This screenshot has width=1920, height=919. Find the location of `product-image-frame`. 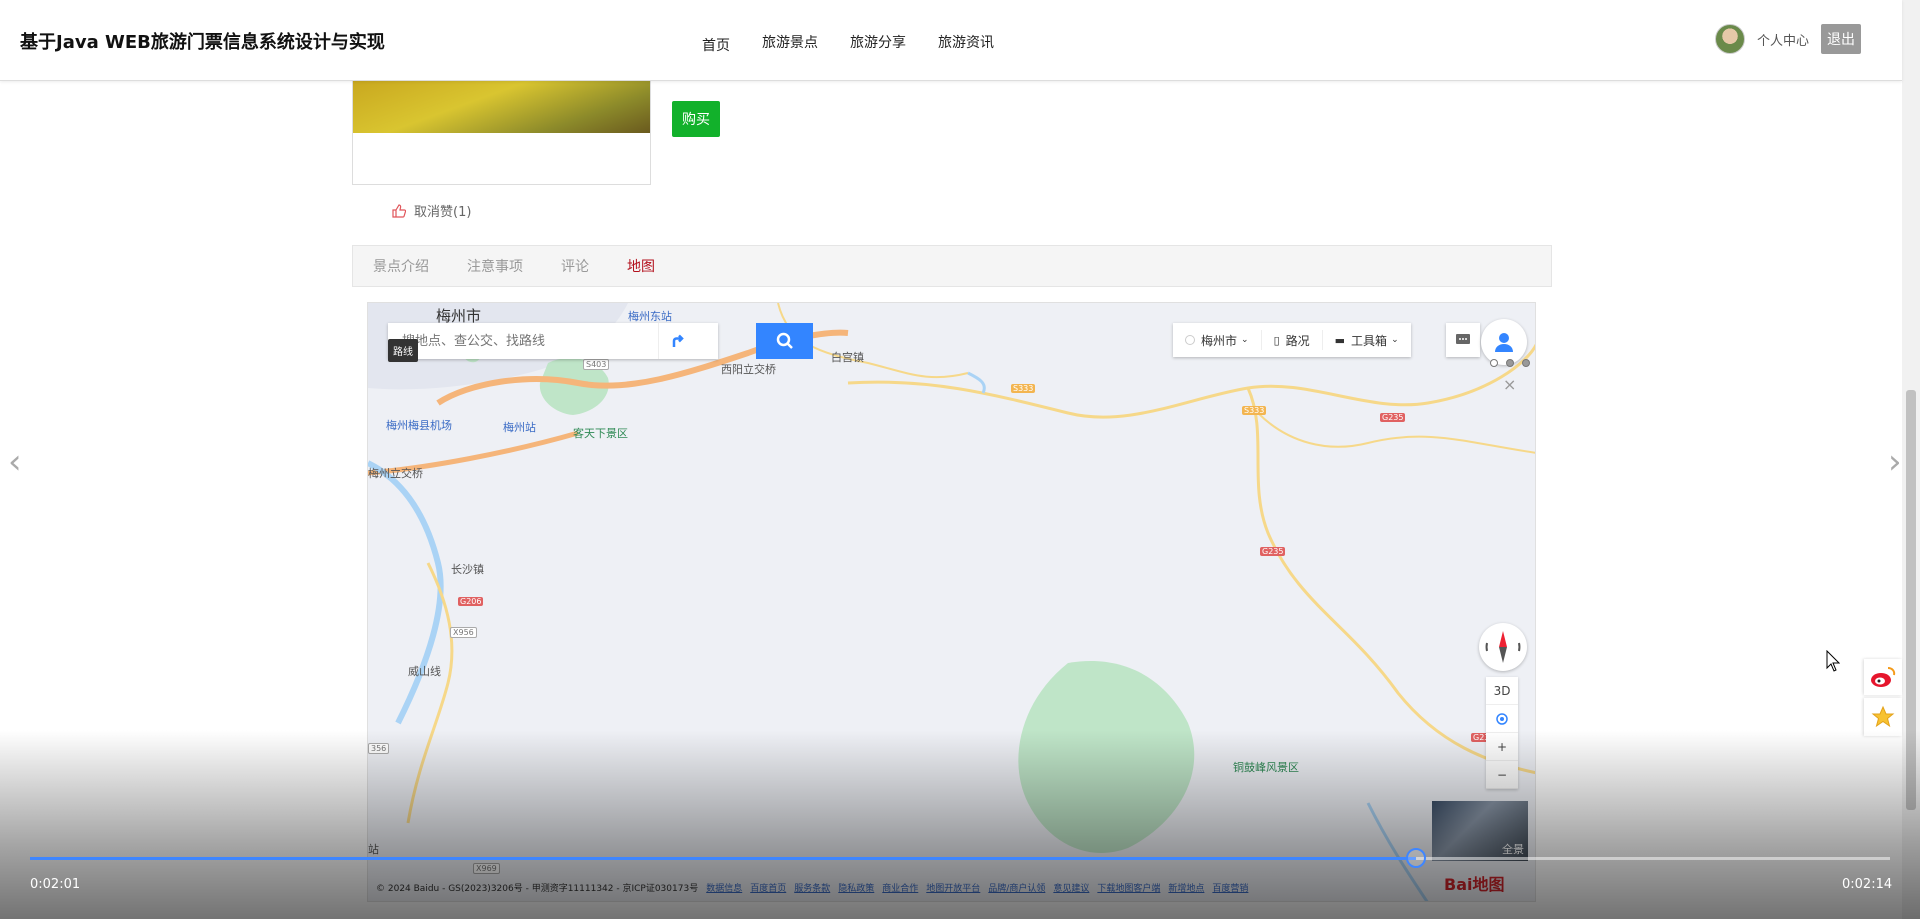

product-image-frame is located at coordinates (501, 133).